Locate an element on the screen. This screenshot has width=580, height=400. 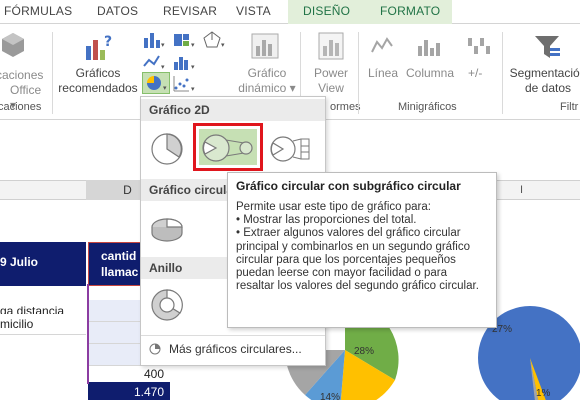
pie-small-icon is located at coordinates (155, 349).